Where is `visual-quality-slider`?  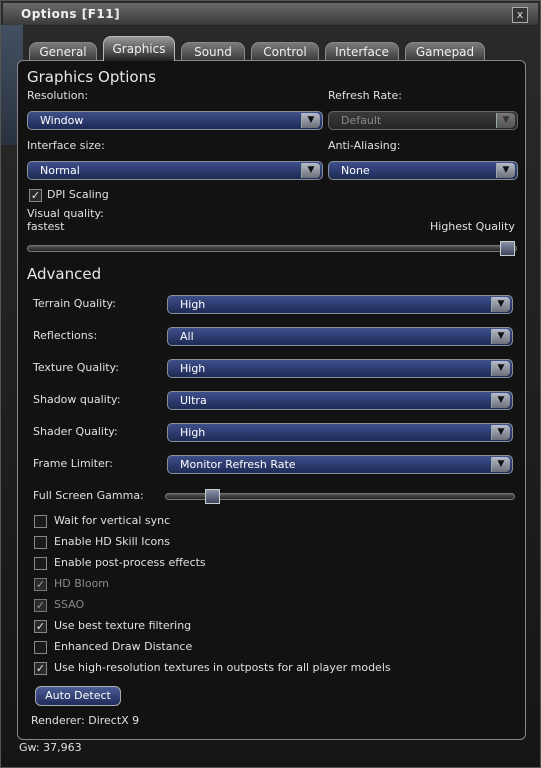
visual-quality-slider is located at coordinates (272, 248).